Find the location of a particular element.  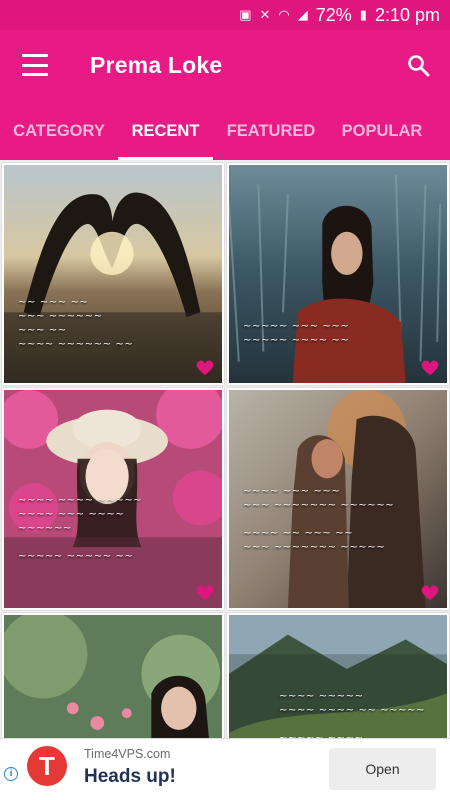

poem-text-lines: ~~~~ ~~~~~~~~~ ~~~~ ~~ ~~~~~~~~~~ ~~~~ is located at coordinates (352, 714).